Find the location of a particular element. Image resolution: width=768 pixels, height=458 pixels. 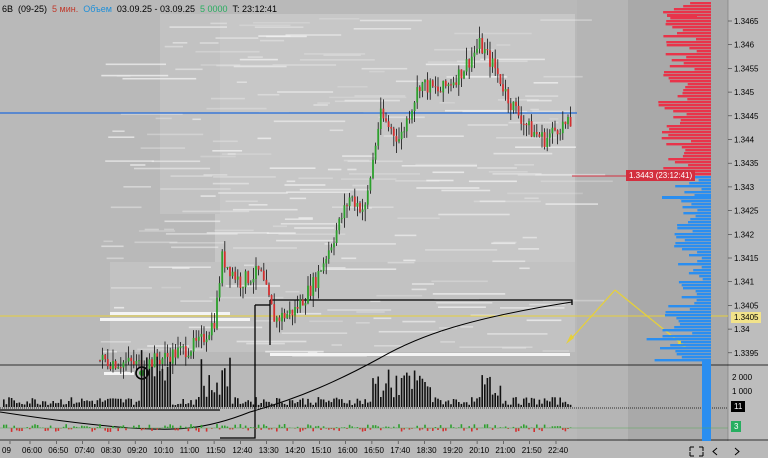

time-label: T: 23:12:41 is located at coordinates (255, 9).